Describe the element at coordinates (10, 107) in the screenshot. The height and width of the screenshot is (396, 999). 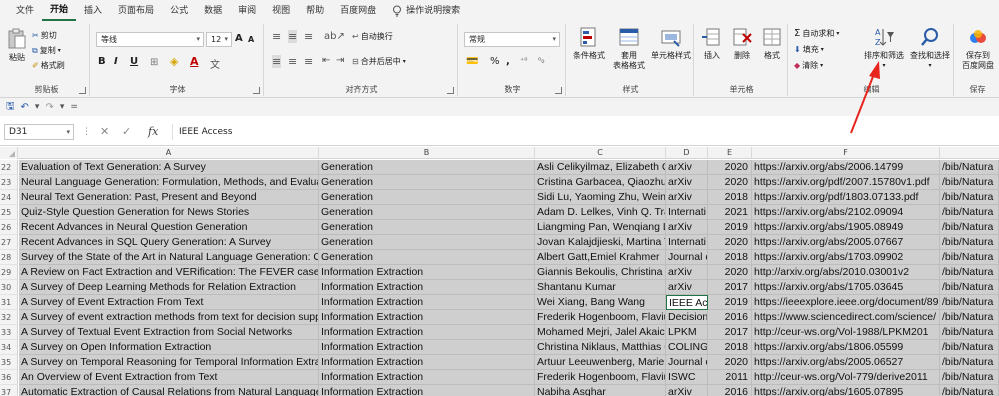
I see `save-icon: 🖫` at that location.